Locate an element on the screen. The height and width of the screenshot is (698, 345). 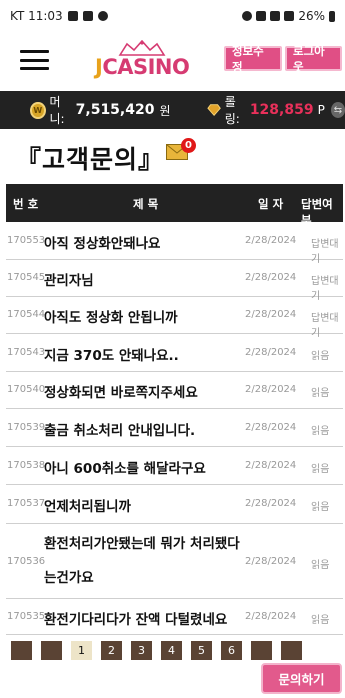
page-2: 2 is located at coordinates (111, 650).